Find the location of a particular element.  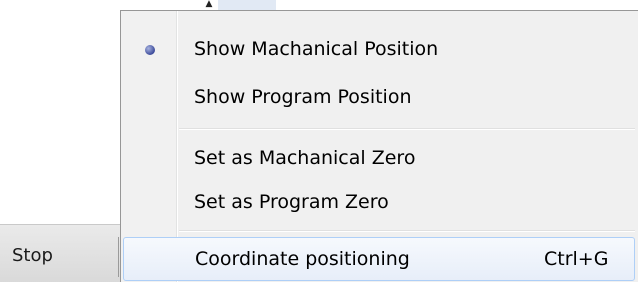

menu-item-label: Set as Program Zero is located at coordinates (291, 202).